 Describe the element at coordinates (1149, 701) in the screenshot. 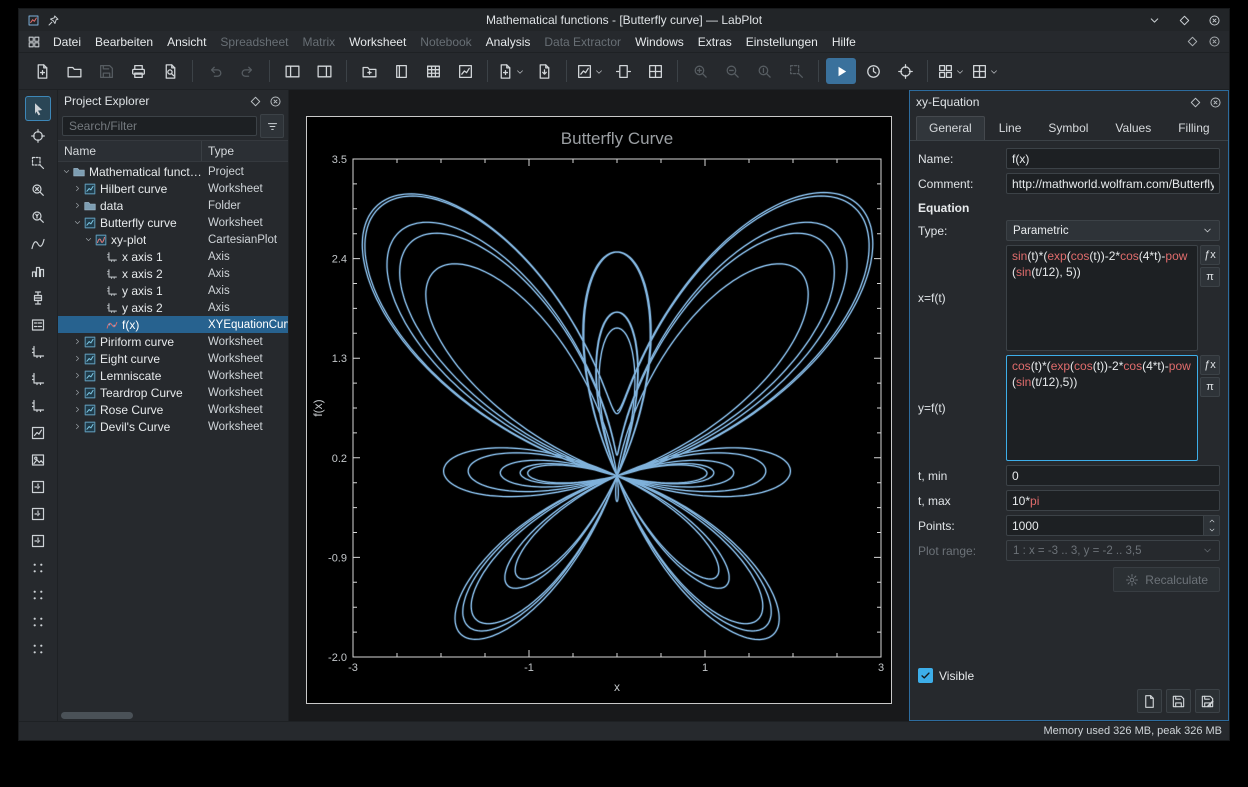

I see `load-template-button` at that location.